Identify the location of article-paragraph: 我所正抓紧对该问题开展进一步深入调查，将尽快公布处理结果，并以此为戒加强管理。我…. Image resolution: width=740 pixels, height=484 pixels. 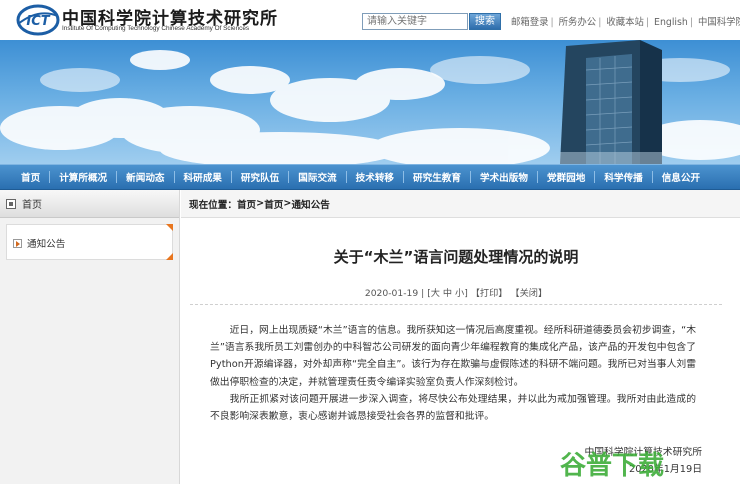
(453, 408).